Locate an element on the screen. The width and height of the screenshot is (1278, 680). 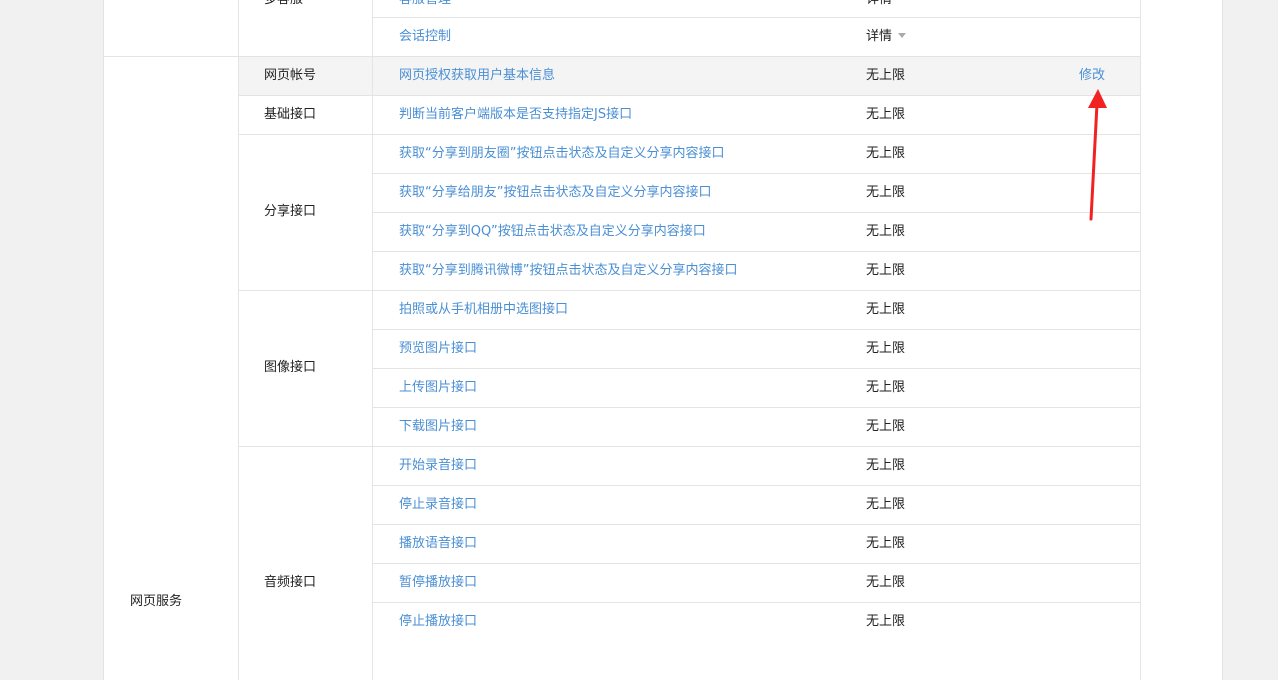
interface-link: 拍照或从手机相册中选图接口 is located at coordinates (483, 310).